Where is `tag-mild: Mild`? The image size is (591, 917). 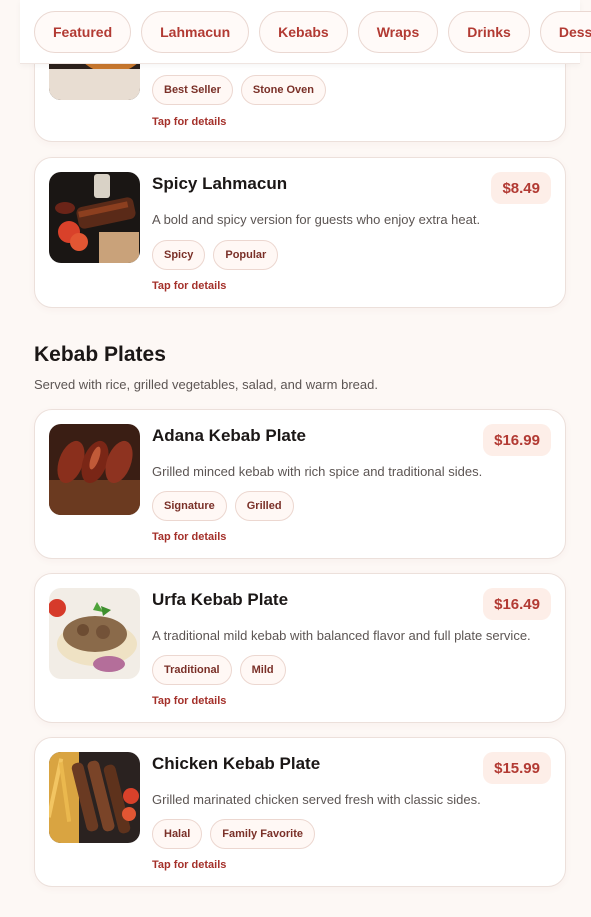
tag-mild: Mild is located at coordinates (262, 670).